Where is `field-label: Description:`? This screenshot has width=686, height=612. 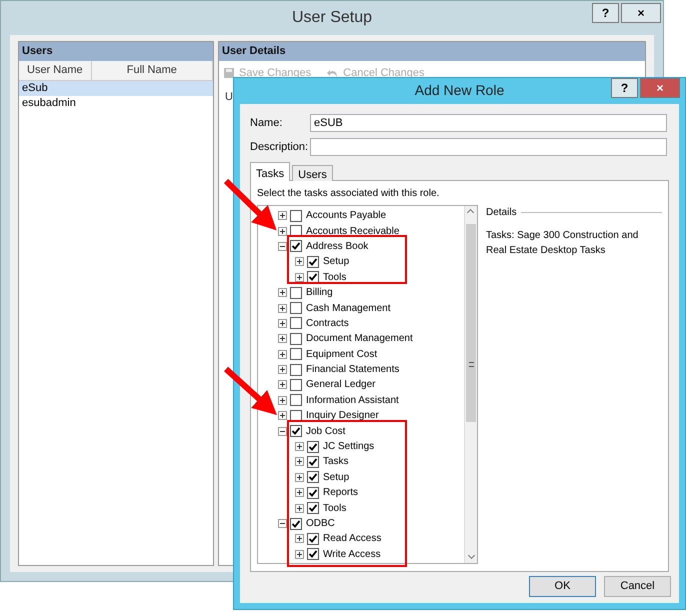
field-label: Description: is located at coordinates (280, 147).